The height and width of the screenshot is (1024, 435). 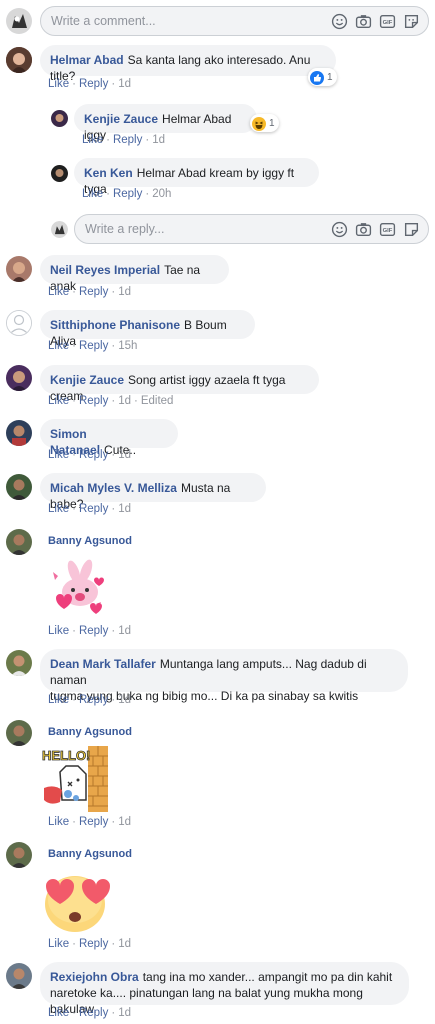 I want to click on commenter-name: Helmar Abad, so click(x=87, y=60).